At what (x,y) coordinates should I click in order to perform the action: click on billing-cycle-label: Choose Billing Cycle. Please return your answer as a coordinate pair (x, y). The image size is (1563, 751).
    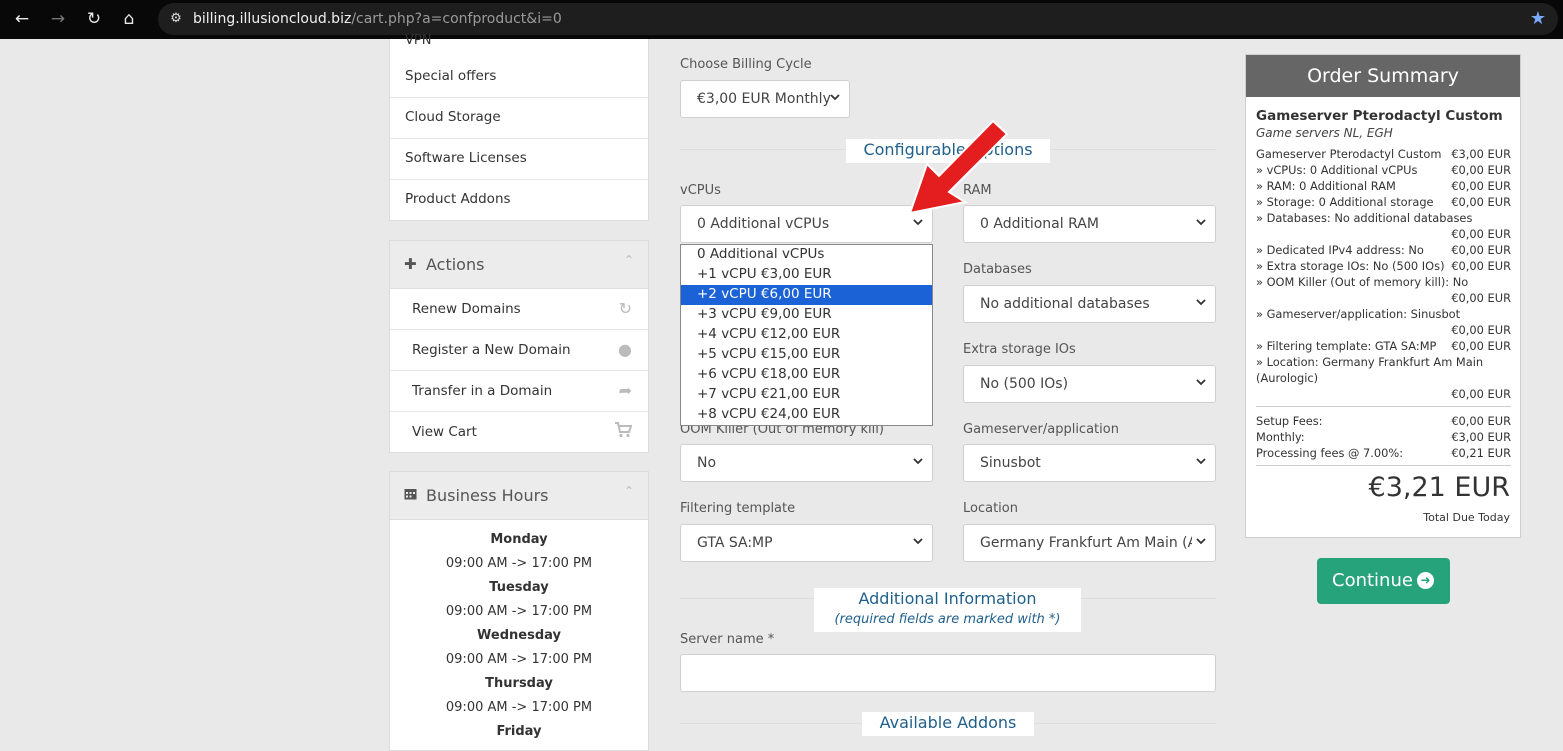
    Looking at the image, I should click on (746, 64).